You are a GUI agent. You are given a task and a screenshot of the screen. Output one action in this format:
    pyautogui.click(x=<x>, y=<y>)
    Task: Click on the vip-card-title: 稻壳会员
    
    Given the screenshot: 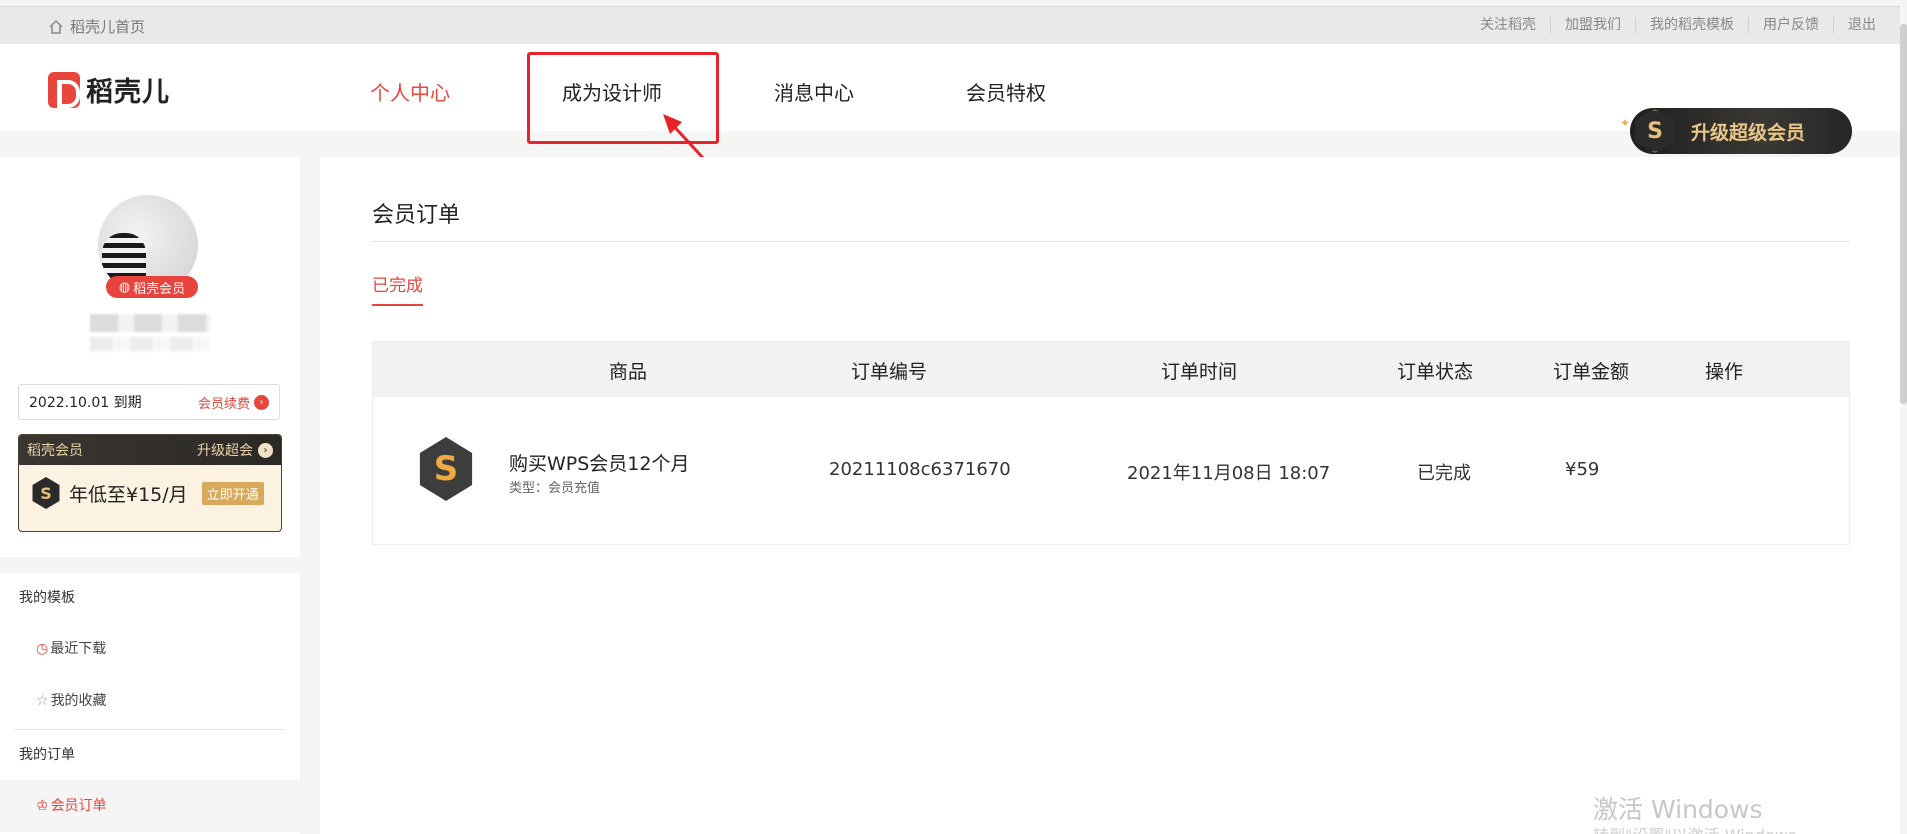 What is the action you would take?
    pyautogui.click(x=55, y=451)
    